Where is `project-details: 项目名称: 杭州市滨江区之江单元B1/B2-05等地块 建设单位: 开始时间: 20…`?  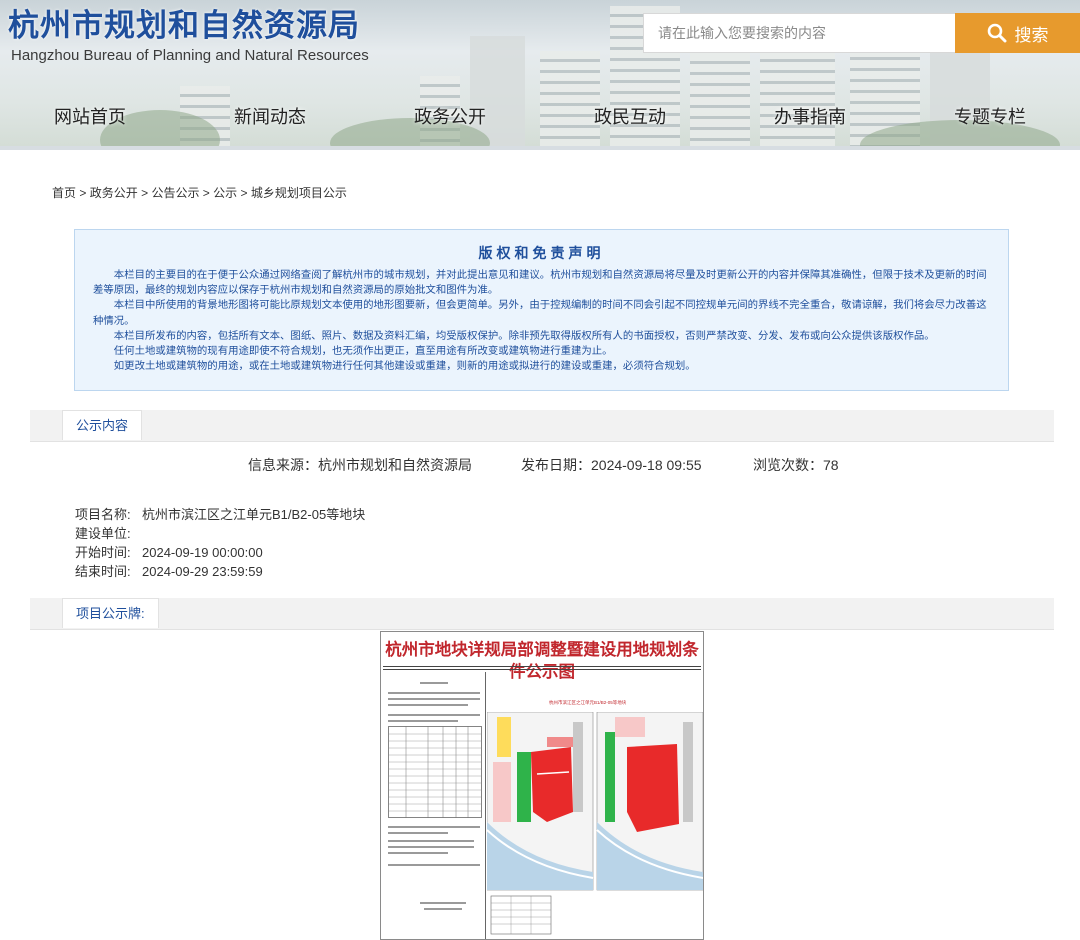 project-details: 项目名称: 杭州市滨江区之江单元B1/B2-05等地块 建设单位: 开始时间: 20… is located at coordinates (220, 543).